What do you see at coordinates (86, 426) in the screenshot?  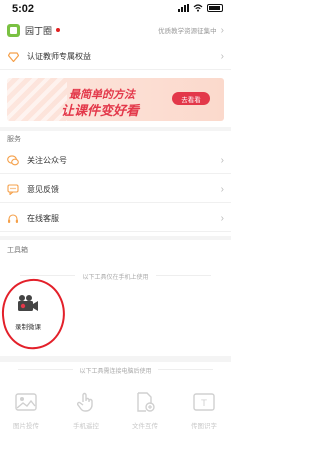 I see `tool-label: 手机遥控` at bounding box center [86, 426].